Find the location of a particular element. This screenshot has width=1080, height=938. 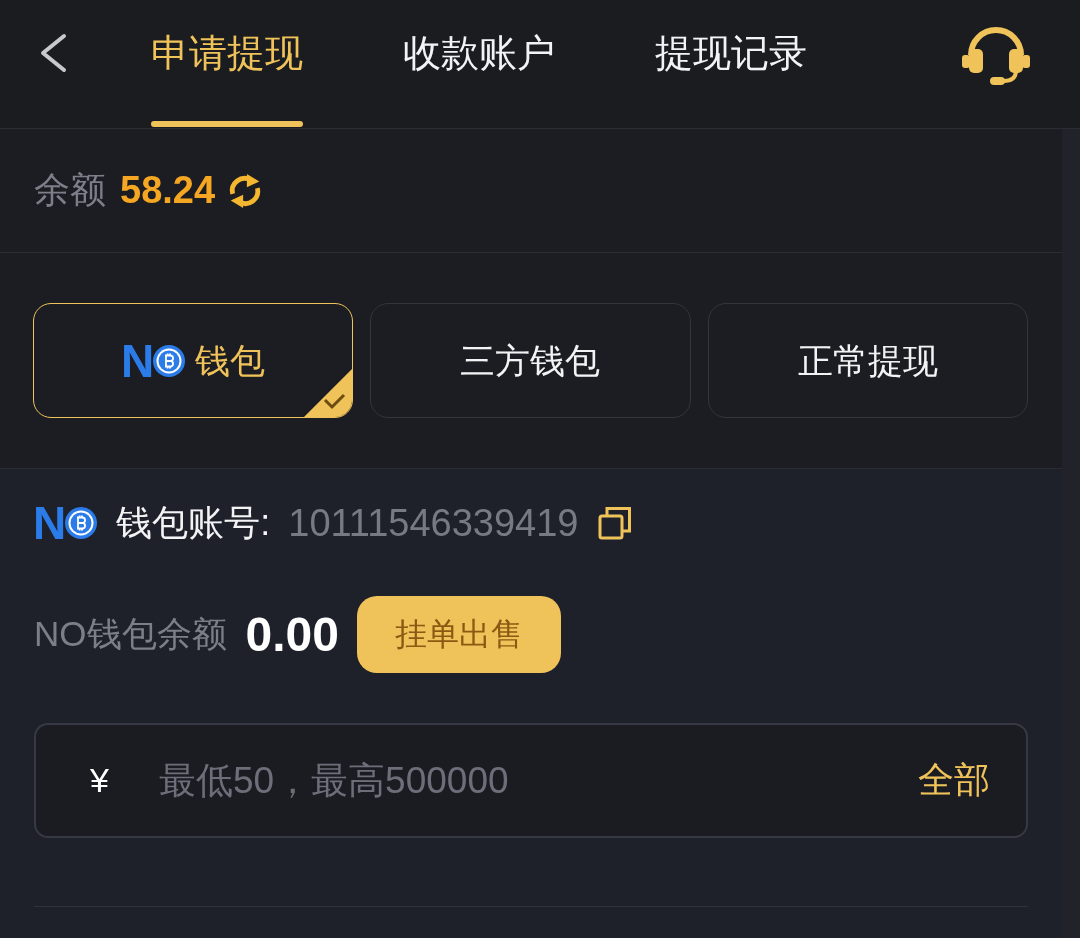

headset-icon is located at coordinates (996, 55).